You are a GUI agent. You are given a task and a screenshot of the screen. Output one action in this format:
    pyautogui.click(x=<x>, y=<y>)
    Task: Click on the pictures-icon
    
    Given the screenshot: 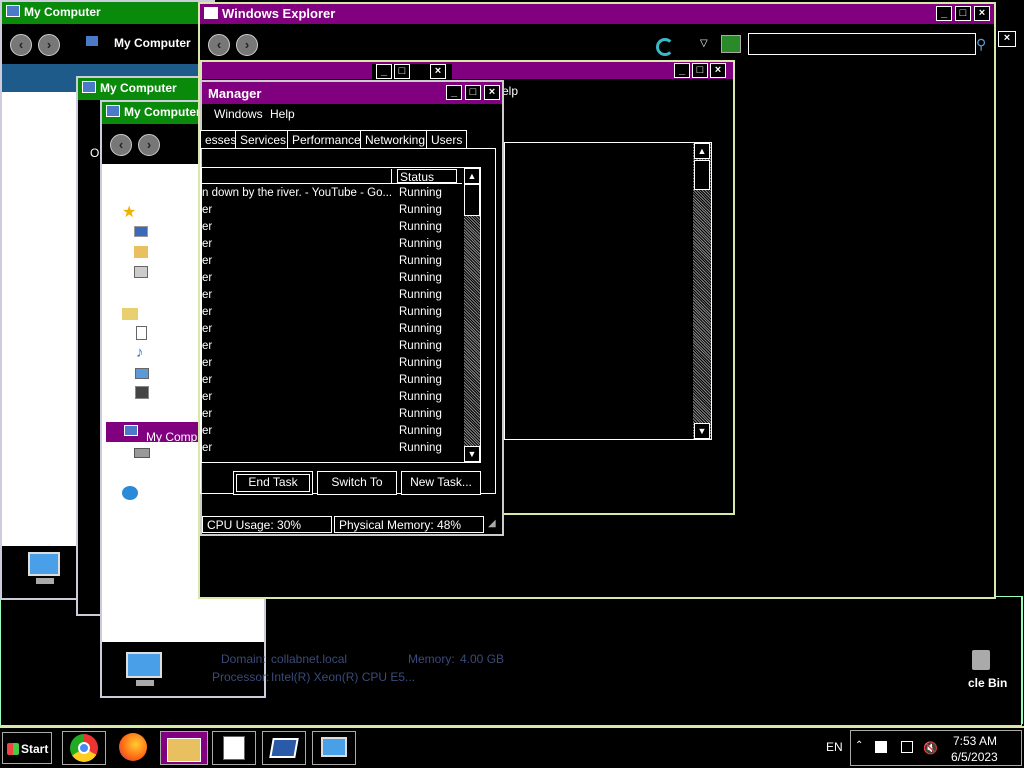 What is the action you would take?
    pyautogui.click(x=142, y=373)
    